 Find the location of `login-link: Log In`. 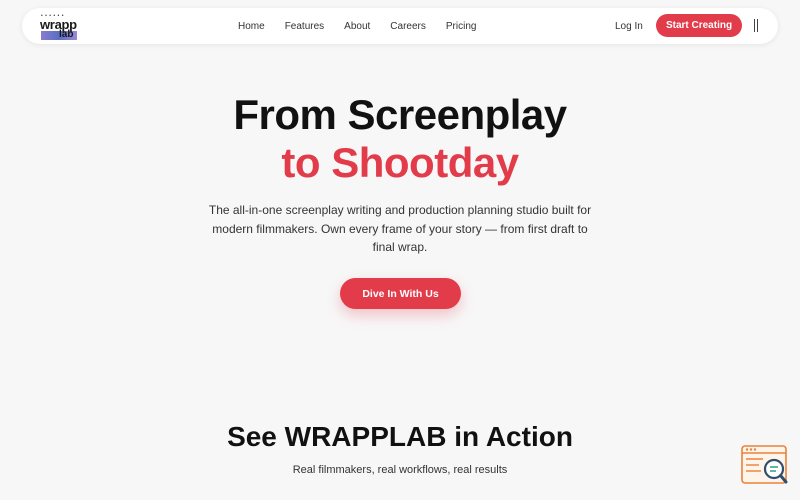

login-link: Log In is located at coordinates (629, 26).